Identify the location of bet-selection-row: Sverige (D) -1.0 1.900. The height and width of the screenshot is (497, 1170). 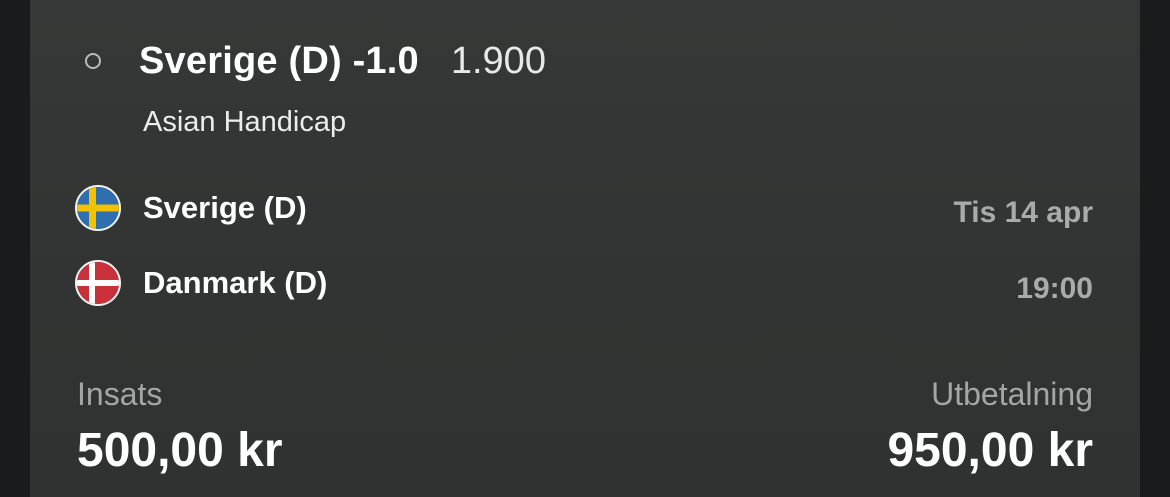
(315, 61).